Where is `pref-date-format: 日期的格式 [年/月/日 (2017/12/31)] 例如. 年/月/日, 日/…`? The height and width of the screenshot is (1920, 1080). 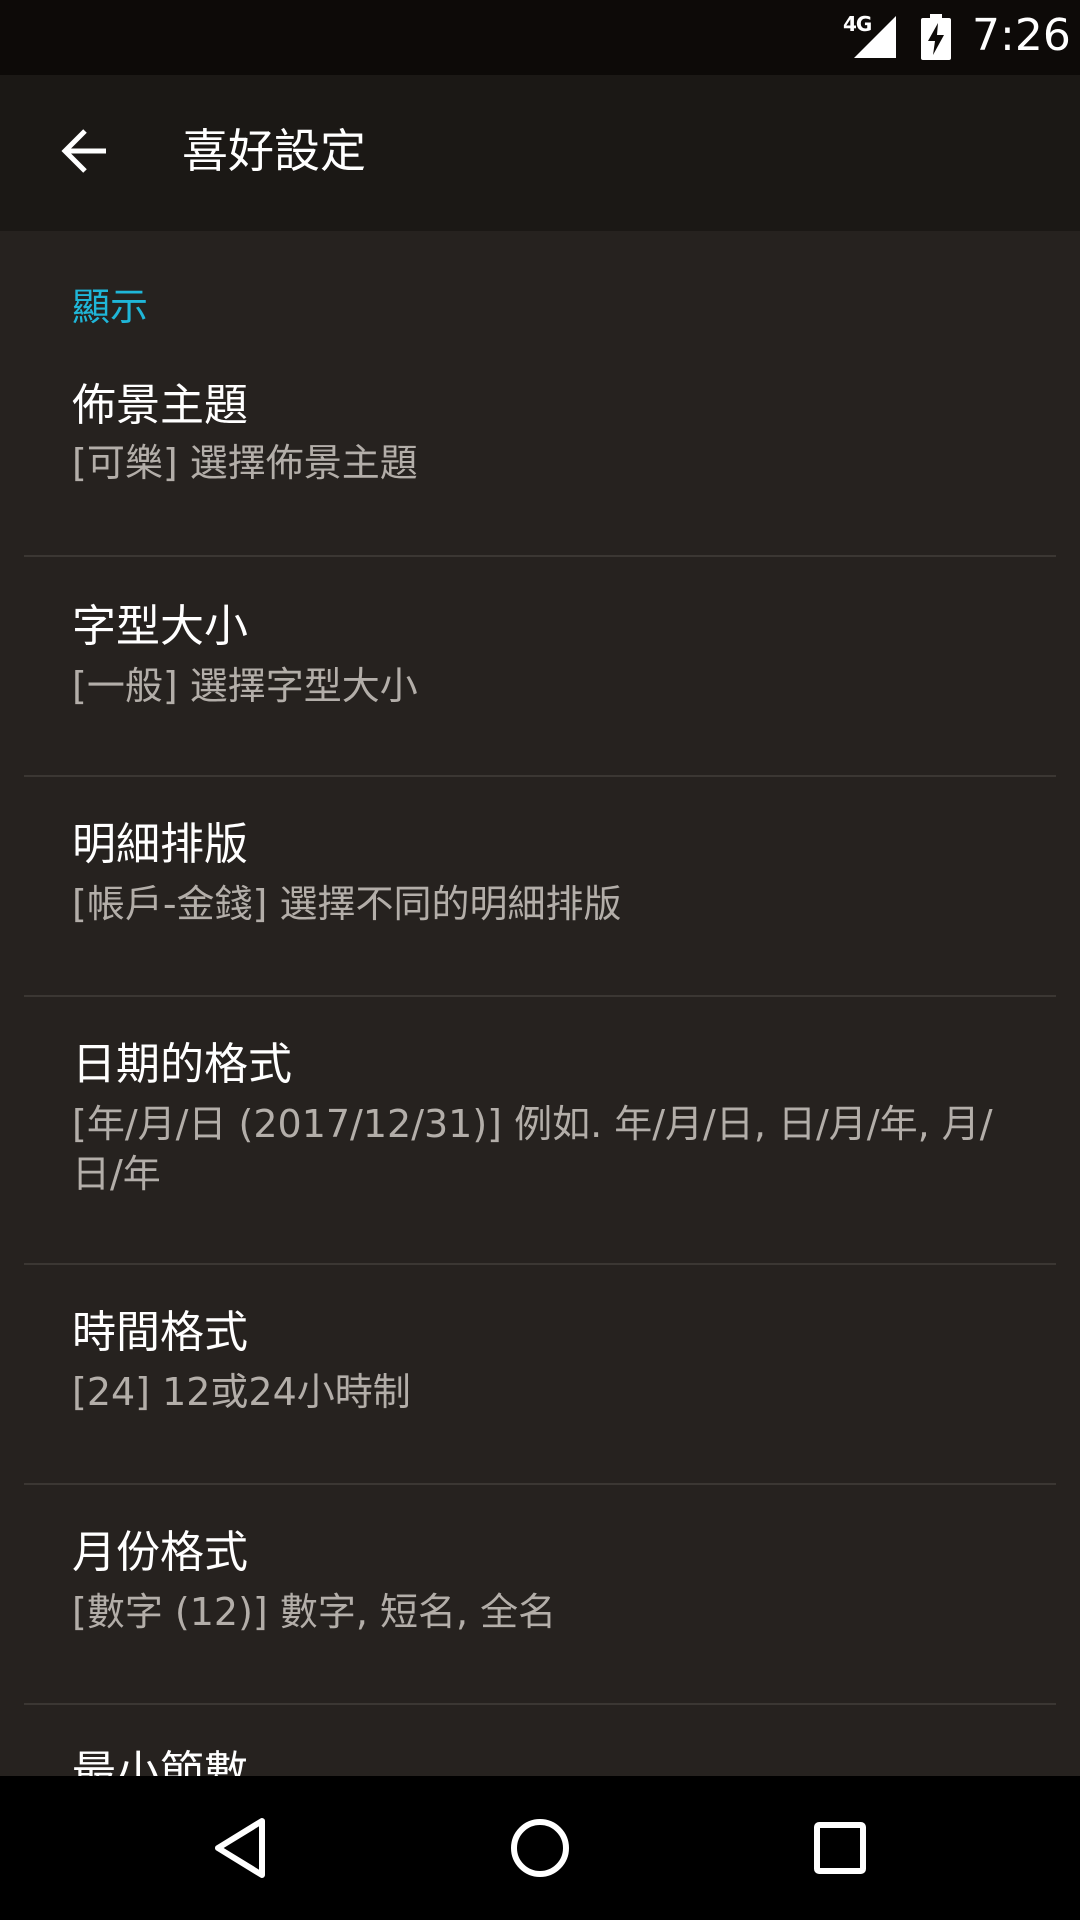
pref-date-format: 日期的格式 [年/月/日 (2017/12/31)] 例如. 年/月/日, 日/… is located at coordinates (540, 1130).